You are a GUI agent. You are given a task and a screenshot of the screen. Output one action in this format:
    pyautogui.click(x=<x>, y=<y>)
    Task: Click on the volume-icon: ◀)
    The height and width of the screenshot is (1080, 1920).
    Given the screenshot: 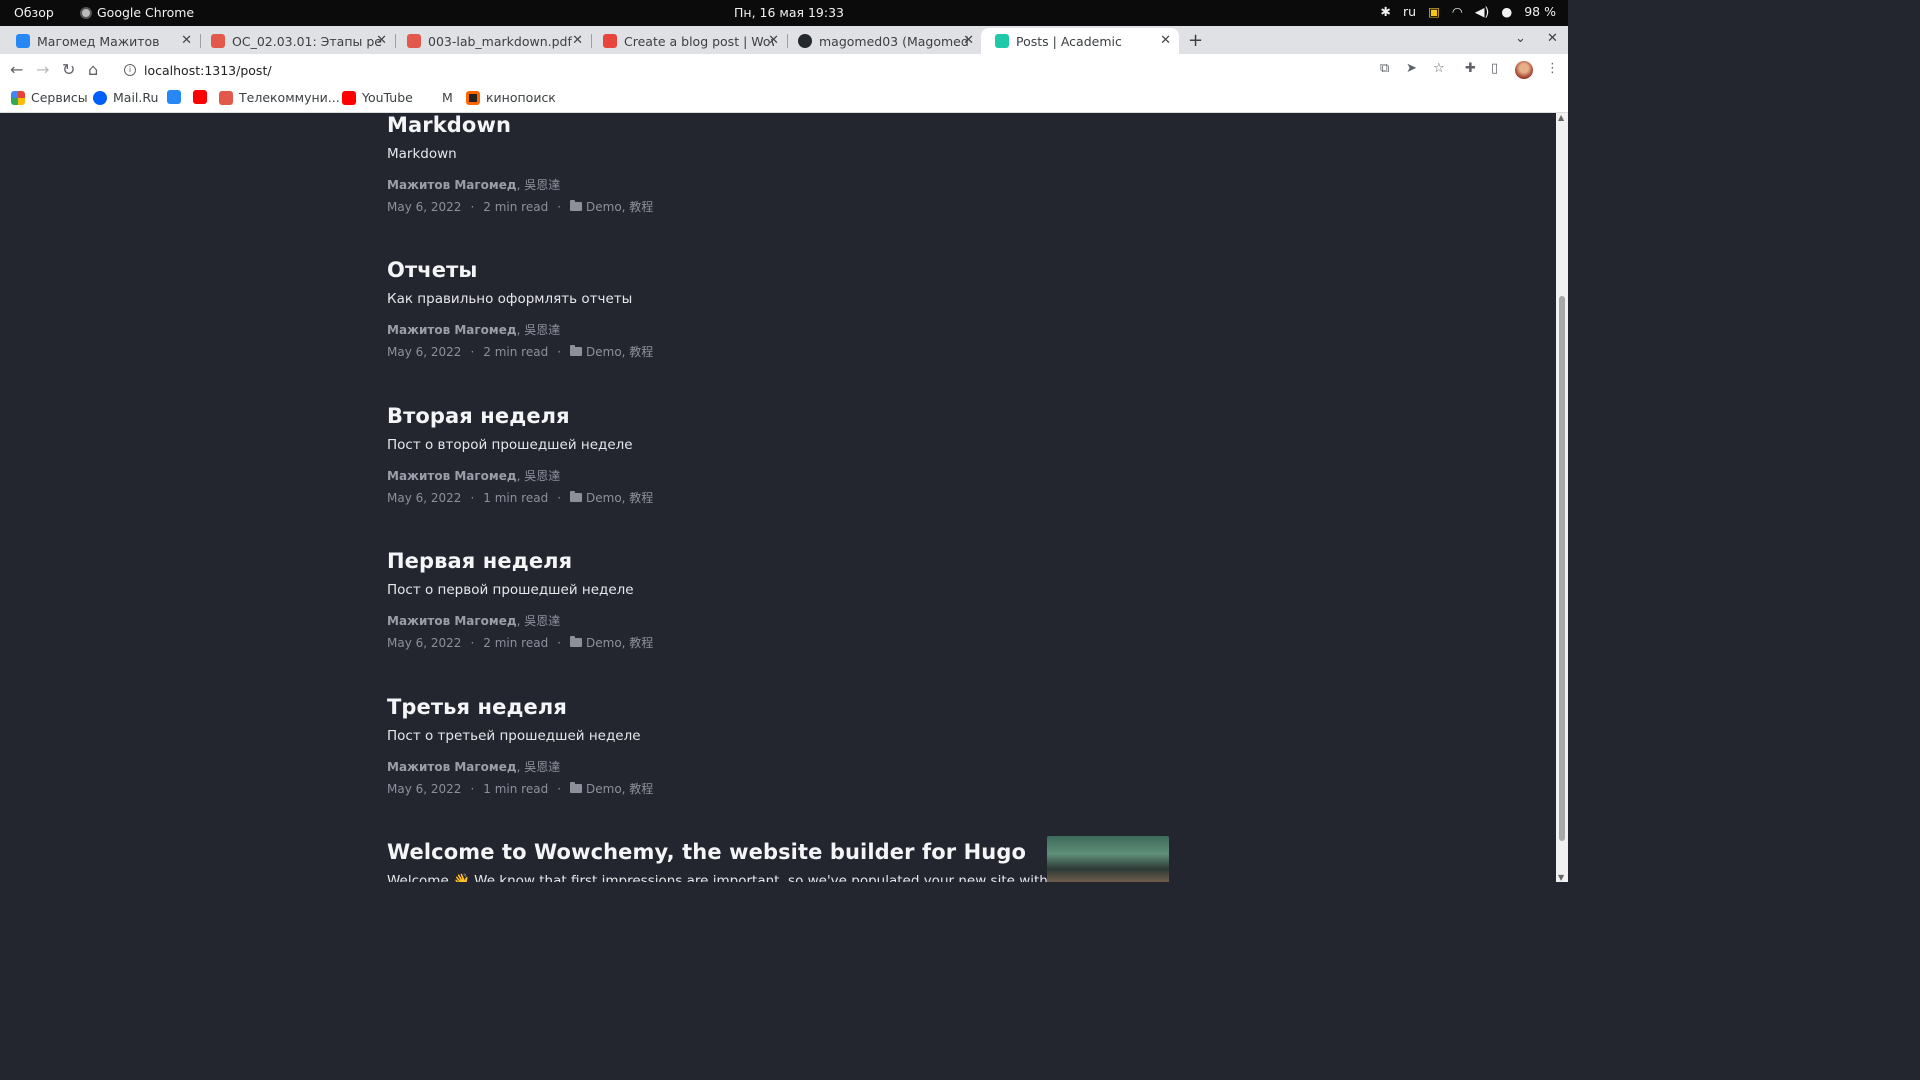 What is the action you would take?
    pyautogui.click(x=1482, y=11)
    